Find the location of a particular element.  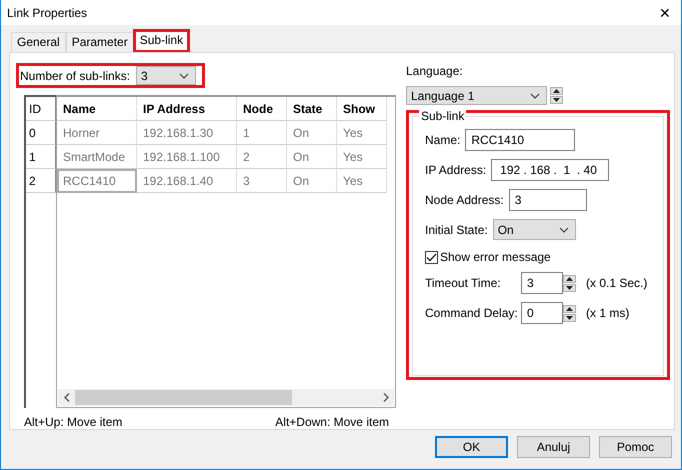

checkbox is located at coordinates (431, 257).